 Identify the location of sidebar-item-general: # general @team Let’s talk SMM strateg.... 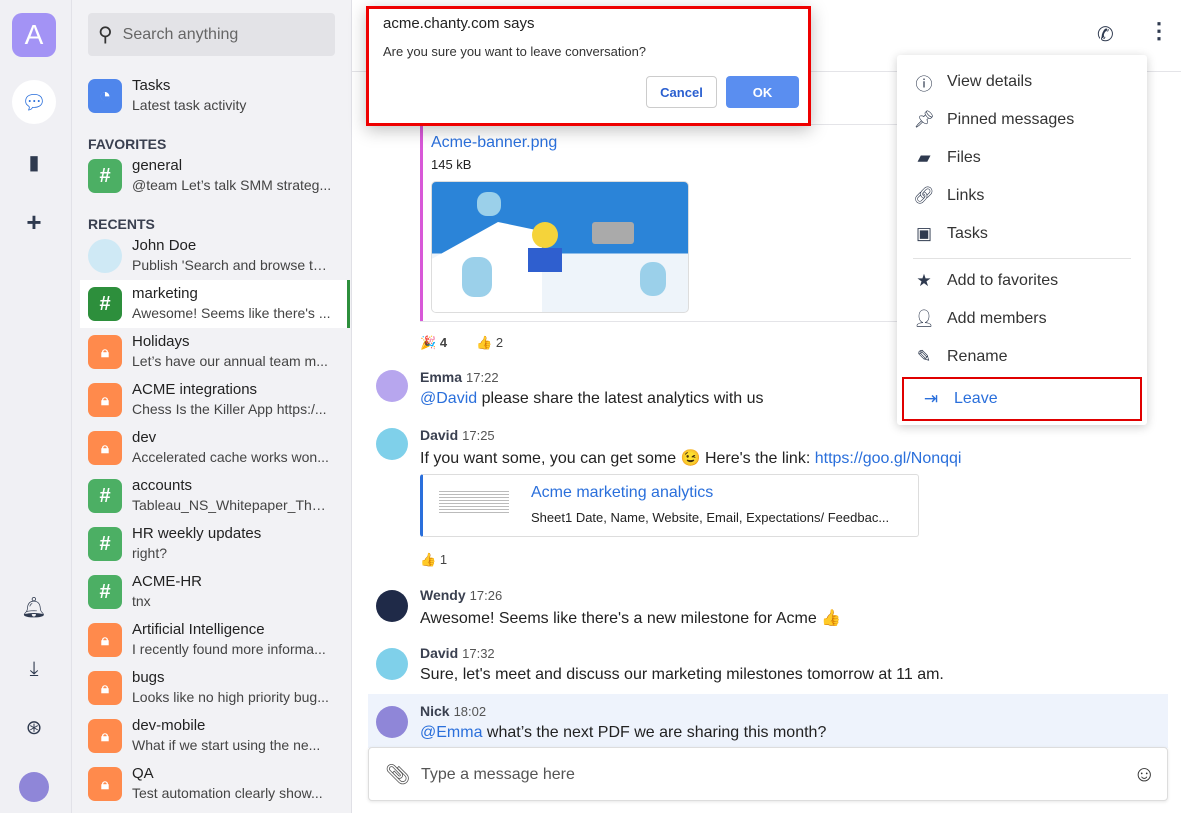
(215, 176).